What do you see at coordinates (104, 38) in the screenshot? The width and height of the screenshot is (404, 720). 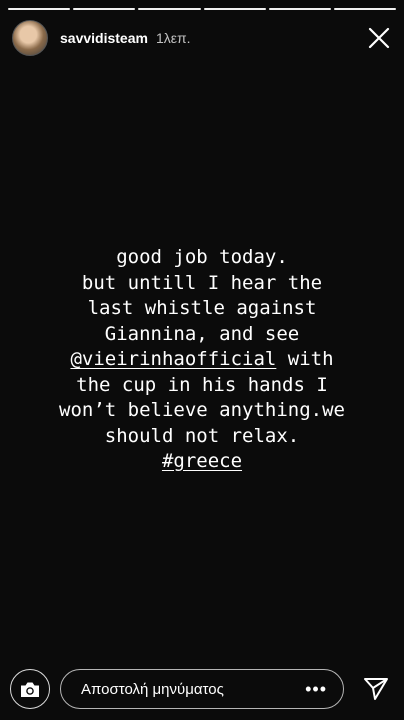 I see `username: savvidisteam` at bounding box center [104, 38].